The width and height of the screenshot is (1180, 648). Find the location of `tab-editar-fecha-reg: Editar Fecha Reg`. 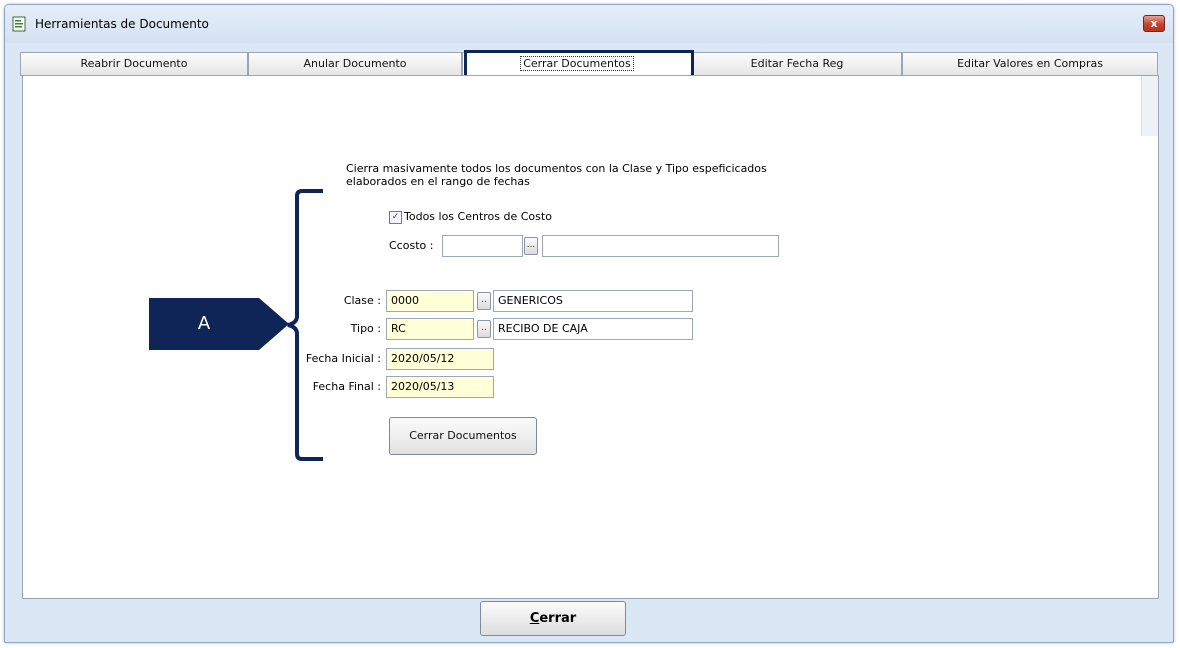

tab-editar-fecha-reg: Editar Fecha Reg is located at coordinates (797, 64).